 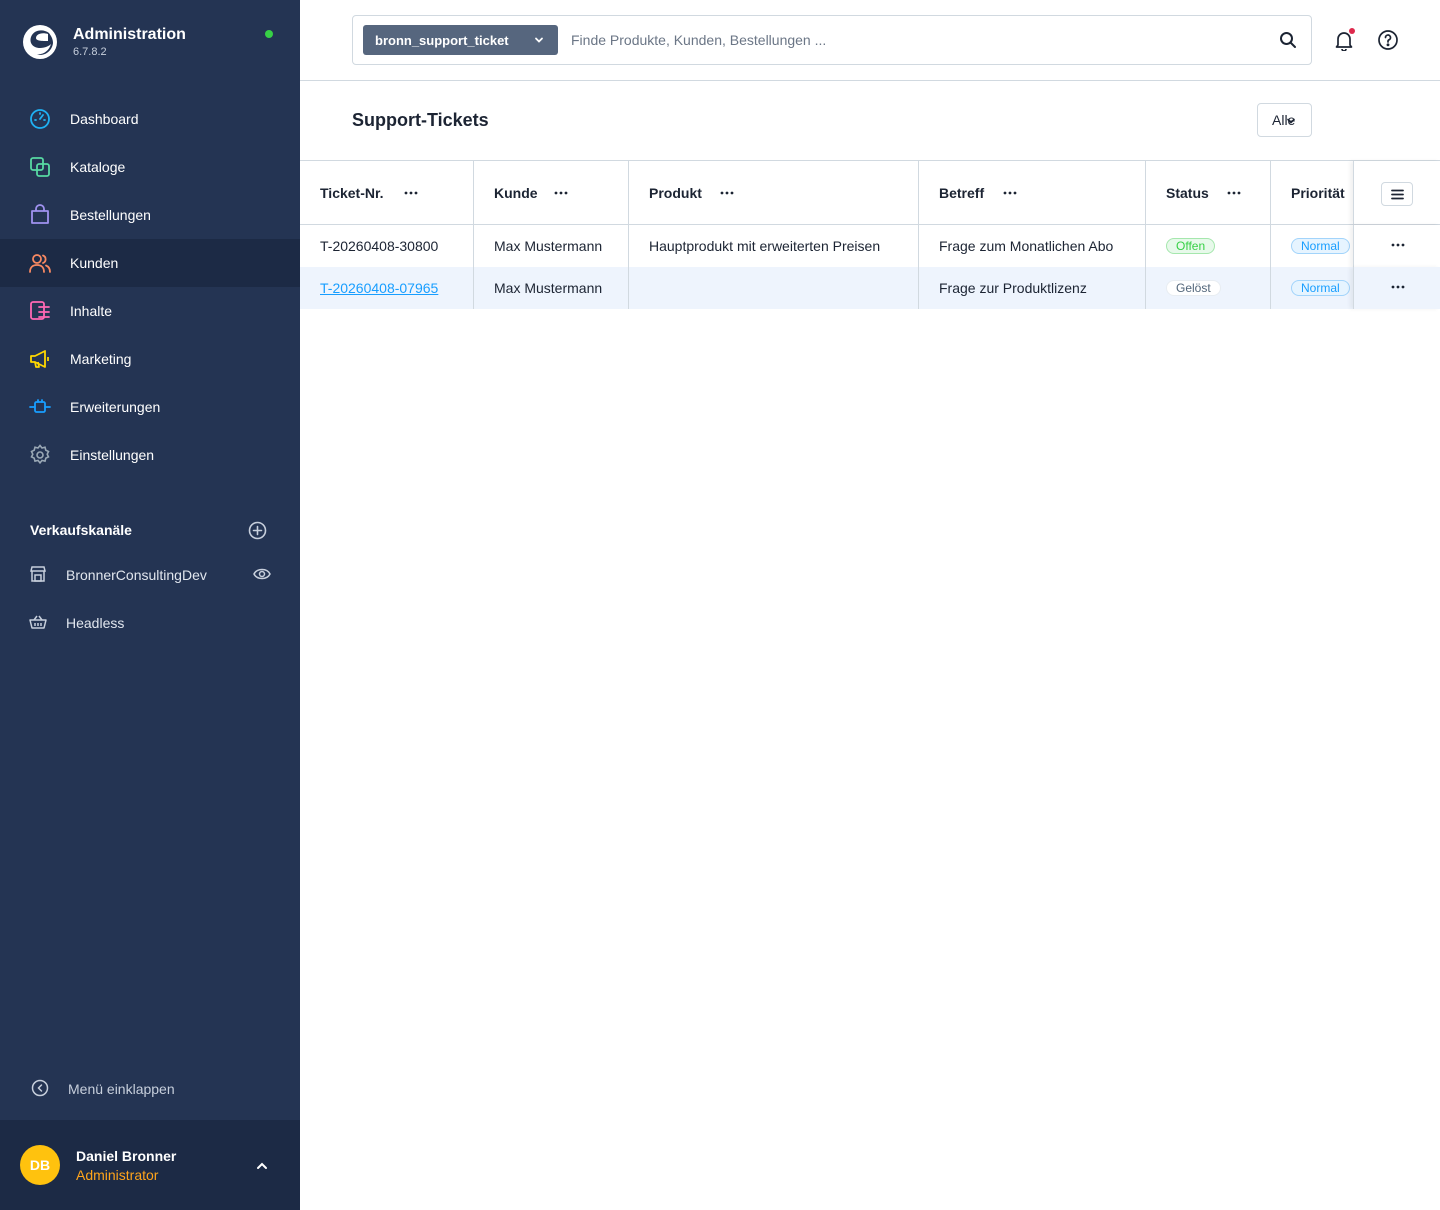 What do you see at coordinates (1187, 193) in the screenshot?
I see `column-label: Status` at bounding box center [1187, 193].